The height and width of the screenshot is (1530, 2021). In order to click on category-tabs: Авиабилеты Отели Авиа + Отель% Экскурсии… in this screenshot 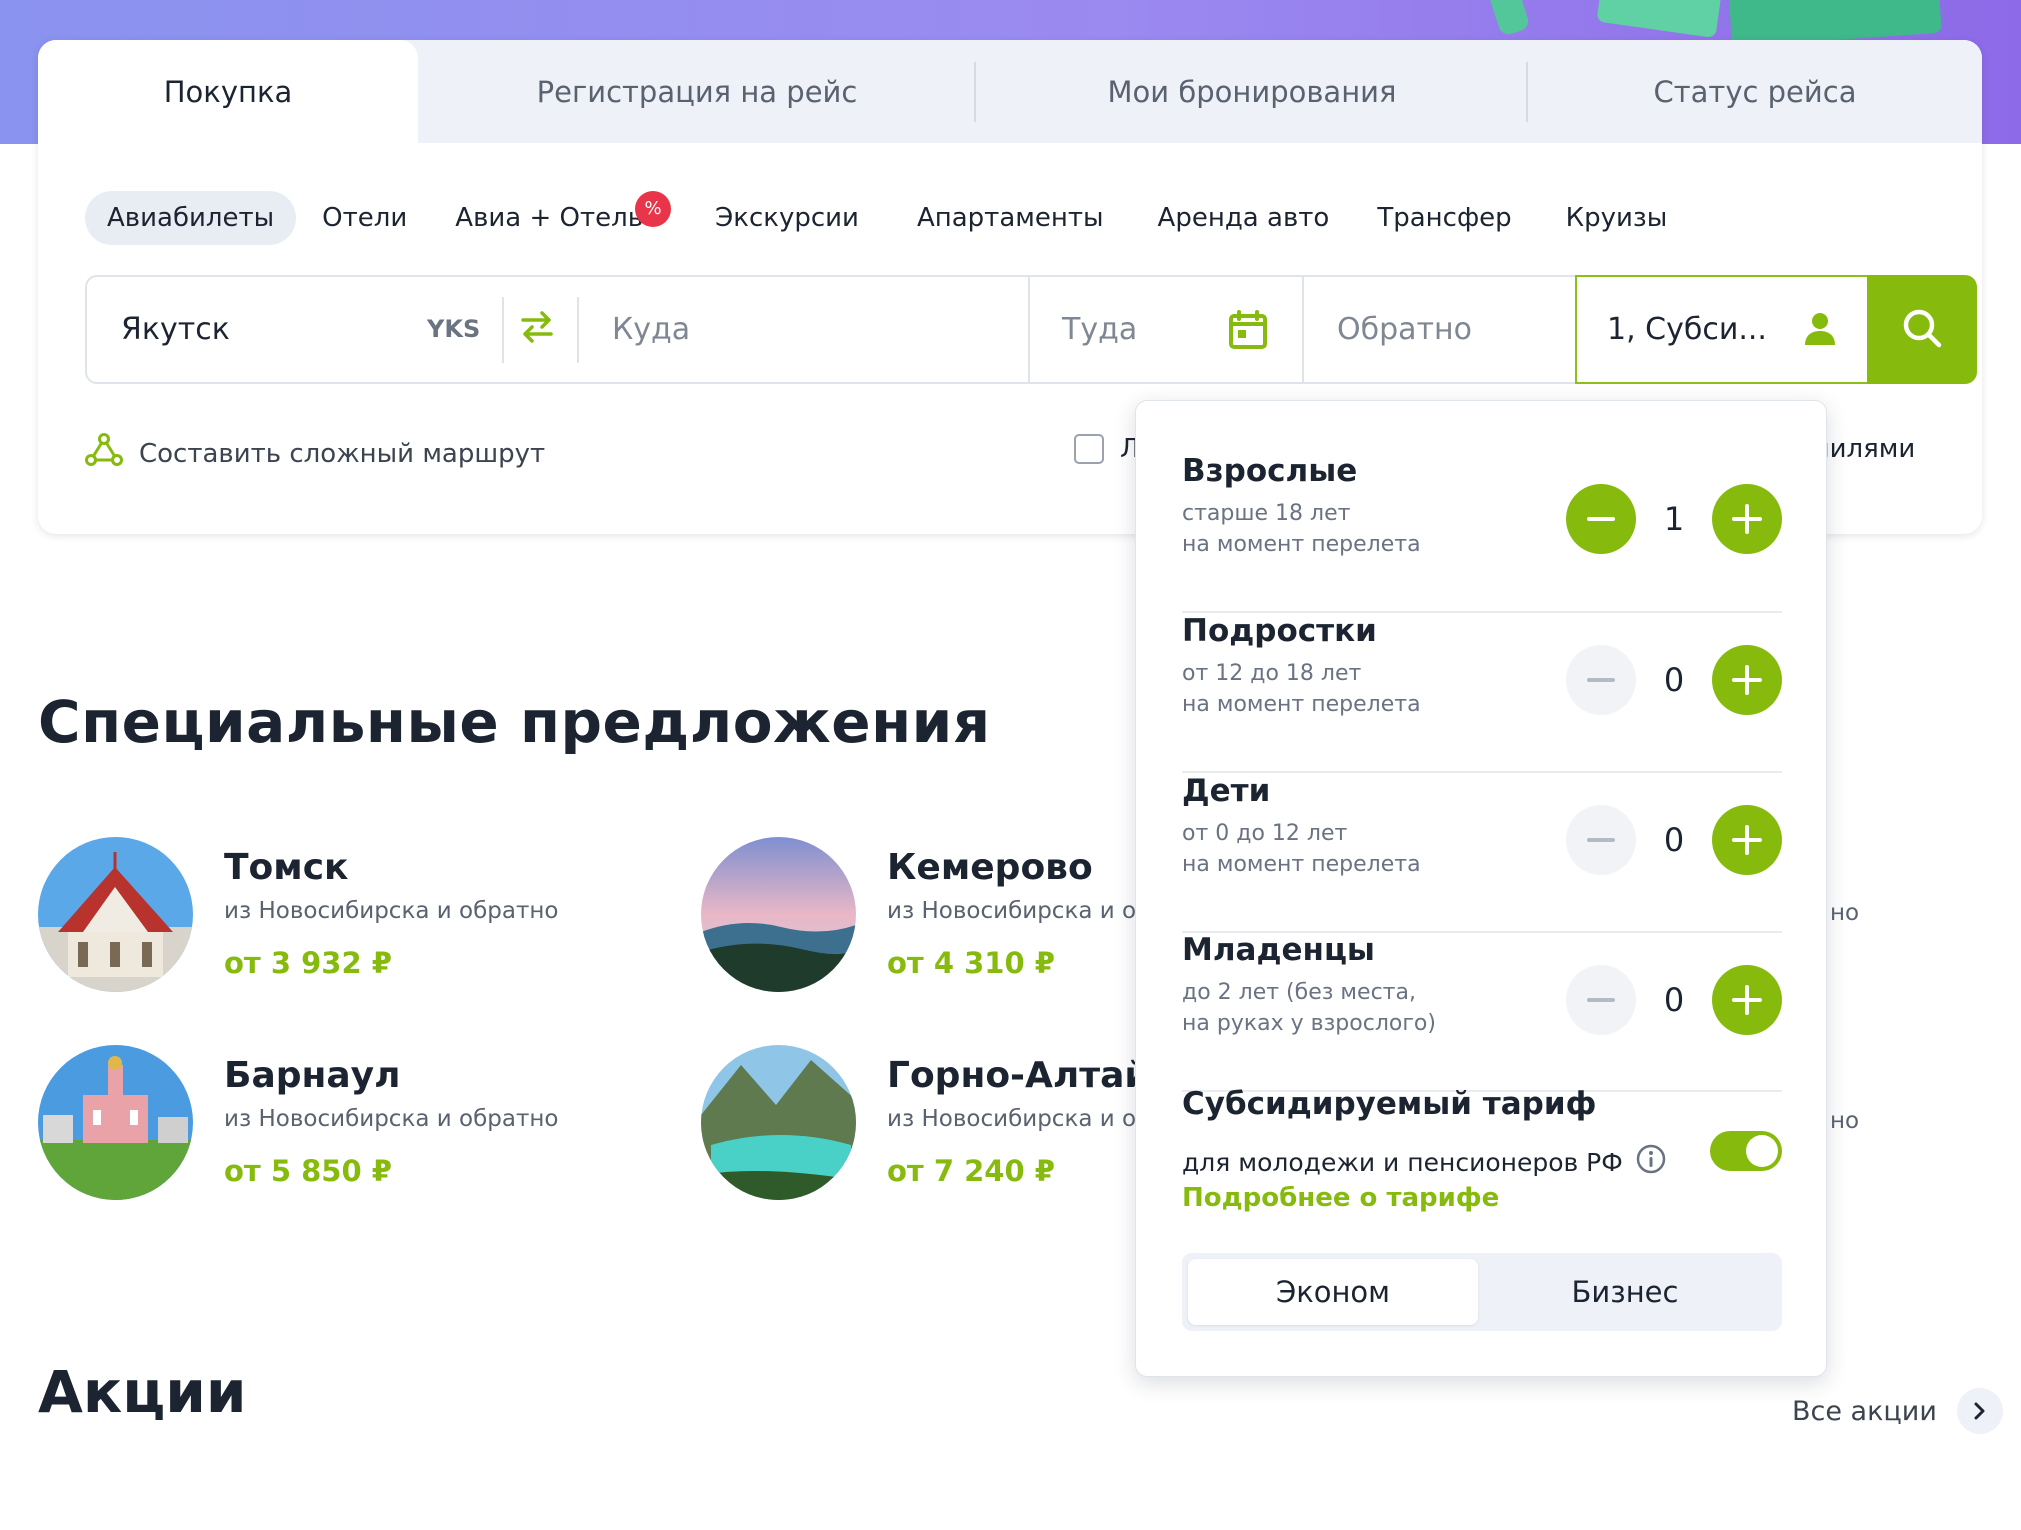, I will do `click(889, 218)`.